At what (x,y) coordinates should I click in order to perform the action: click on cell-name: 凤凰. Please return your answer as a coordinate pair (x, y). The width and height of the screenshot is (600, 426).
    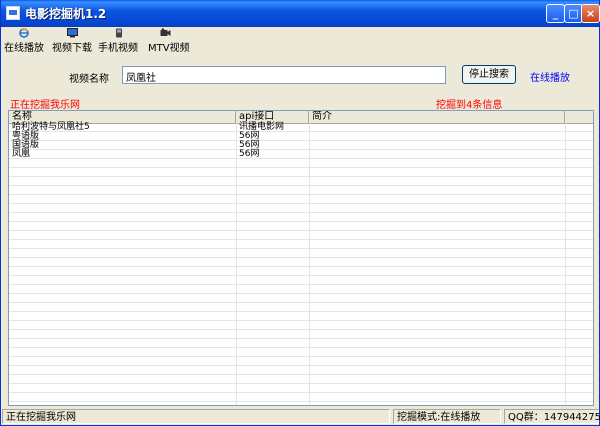
    Looking at the image, I should click on (21, 154).